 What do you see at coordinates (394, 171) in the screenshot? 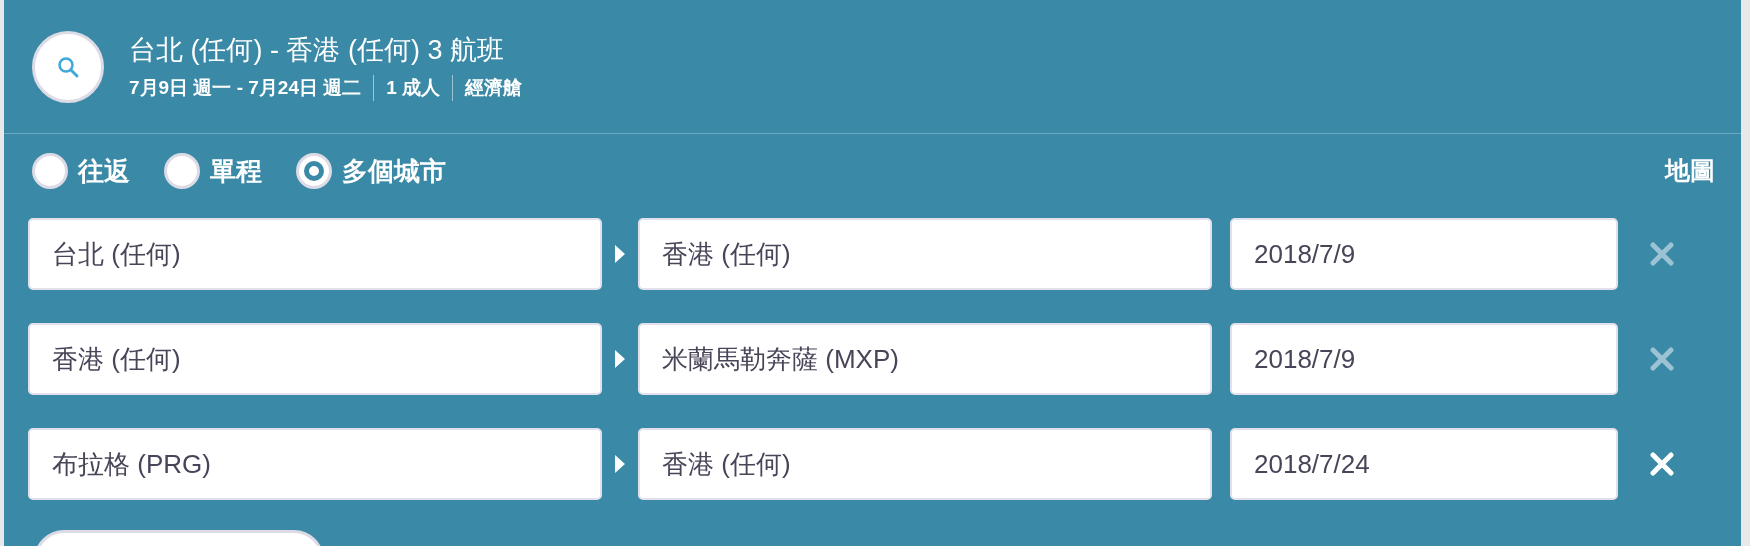
I see `radio-label: 多個城市` at bounding box center [394, 171].